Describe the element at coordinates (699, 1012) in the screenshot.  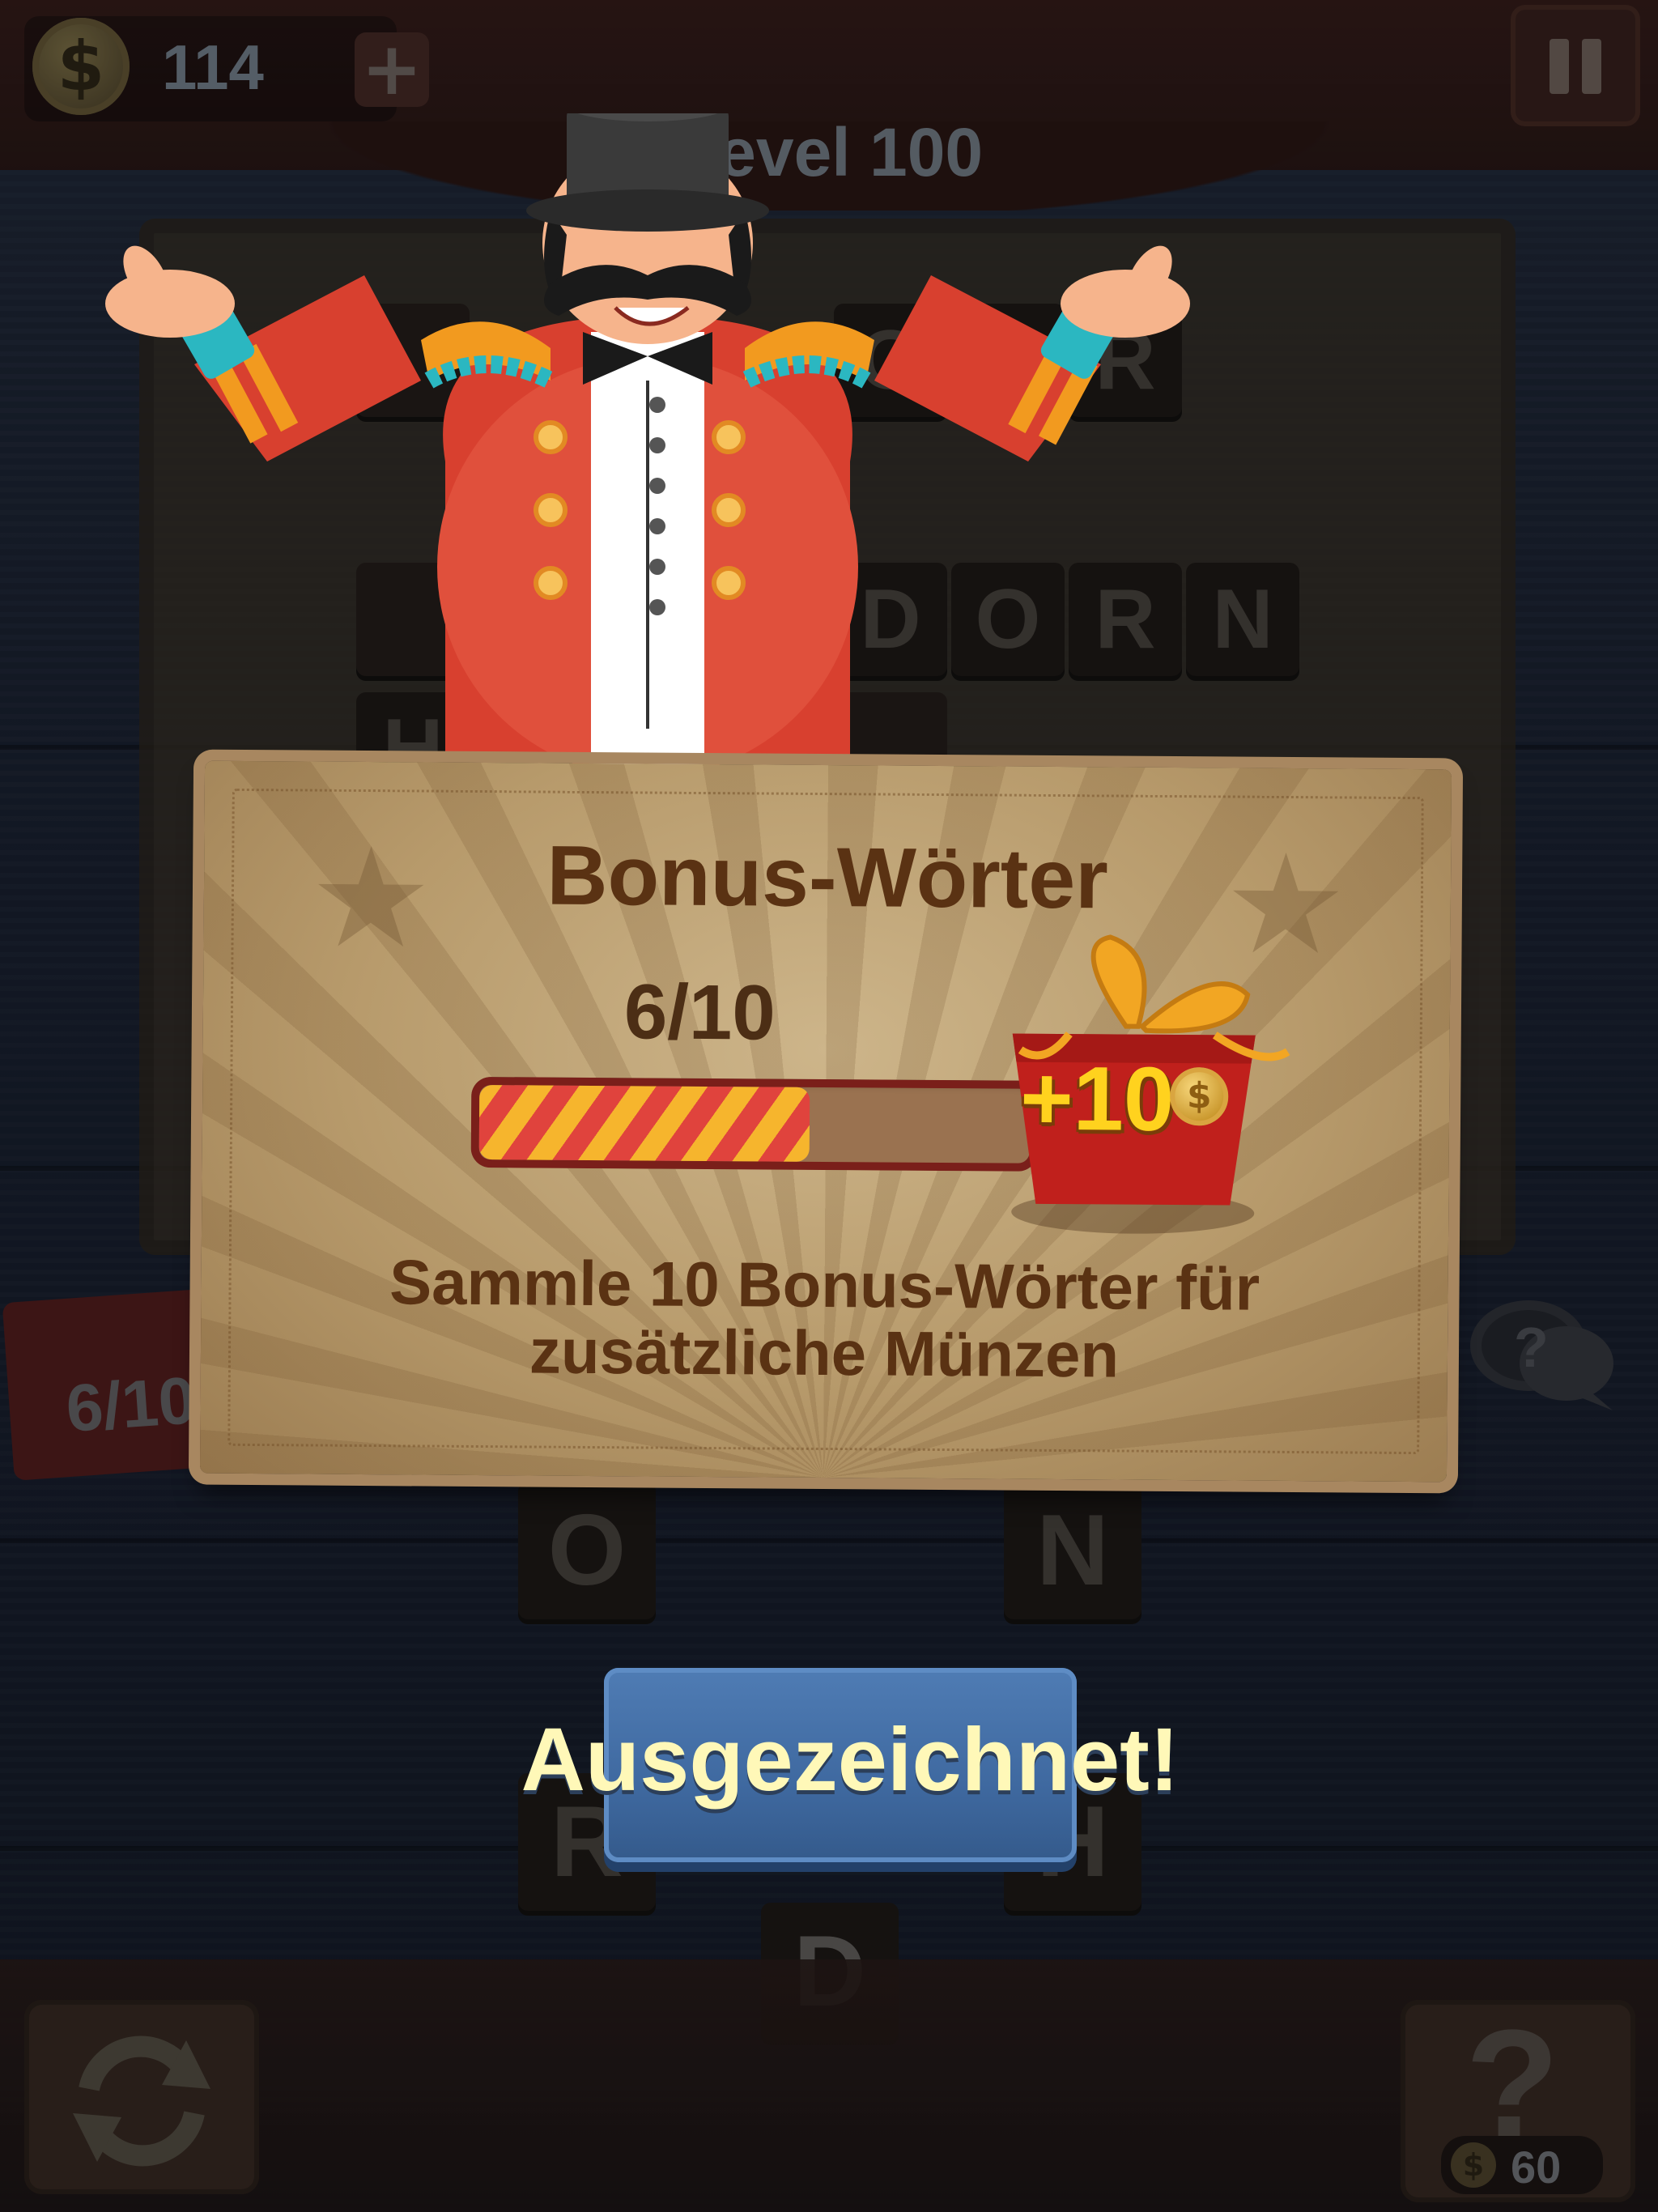
I see `progress-label: 6/10` at that location.